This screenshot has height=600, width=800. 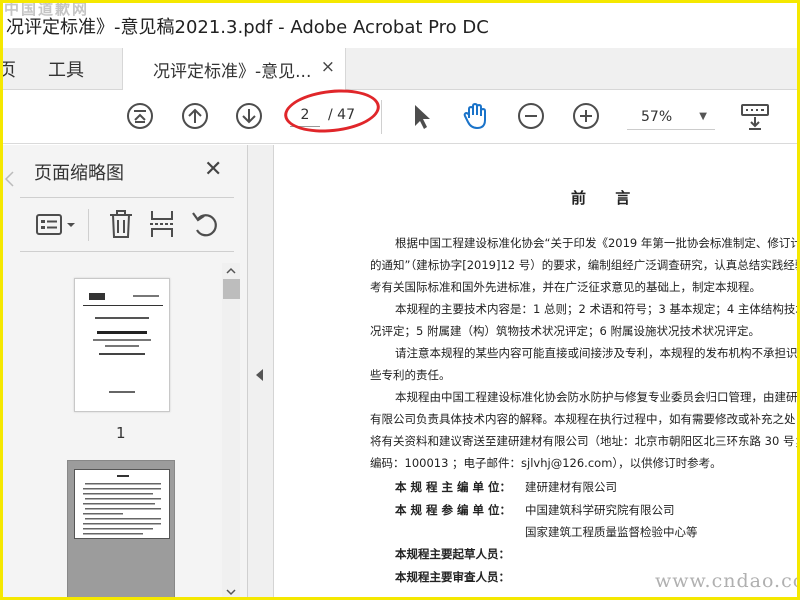 What do you see at coordinates (565, 331) in the screenshot?
I see `document-text-line: 况评定；5 附属建（构）筑物技术状况评定；6 附属设施状况技术状况评定。` at bounding box center [565, 331].